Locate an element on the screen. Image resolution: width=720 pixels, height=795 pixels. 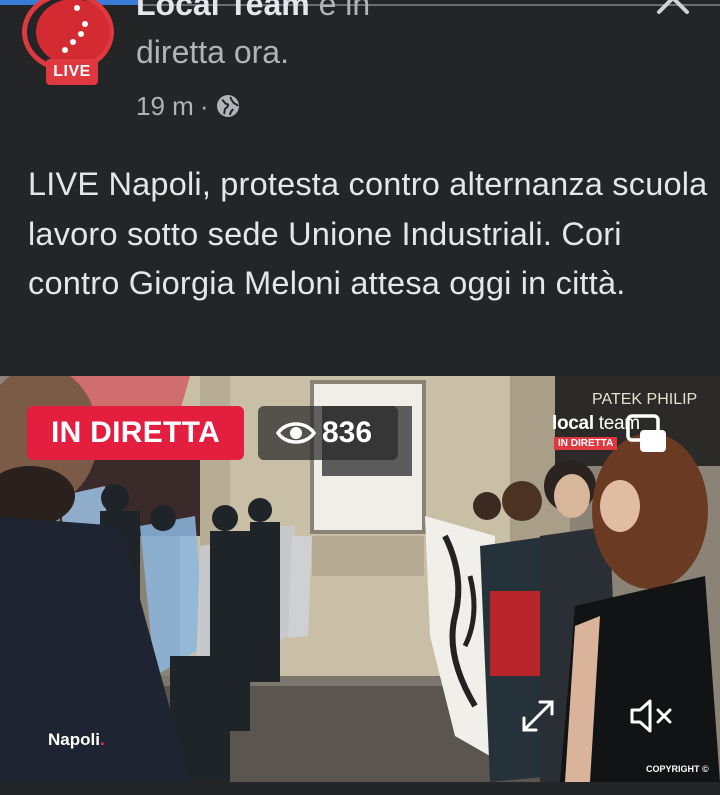
live-status-text: è in is located at coordinates (340, 11).